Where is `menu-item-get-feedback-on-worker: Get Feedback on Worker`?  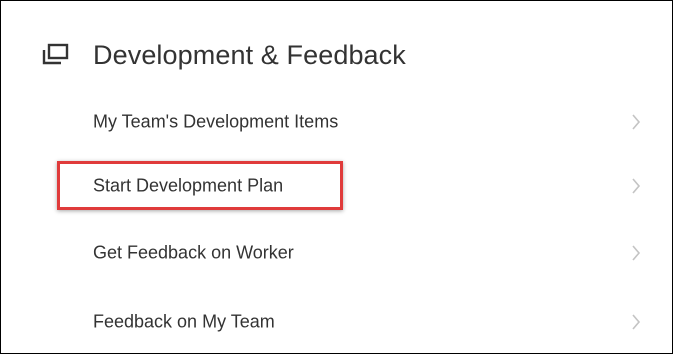
menu-item-get-feedback-on-worker: Get Feedback on Worker is located at coordinates (336, 253).